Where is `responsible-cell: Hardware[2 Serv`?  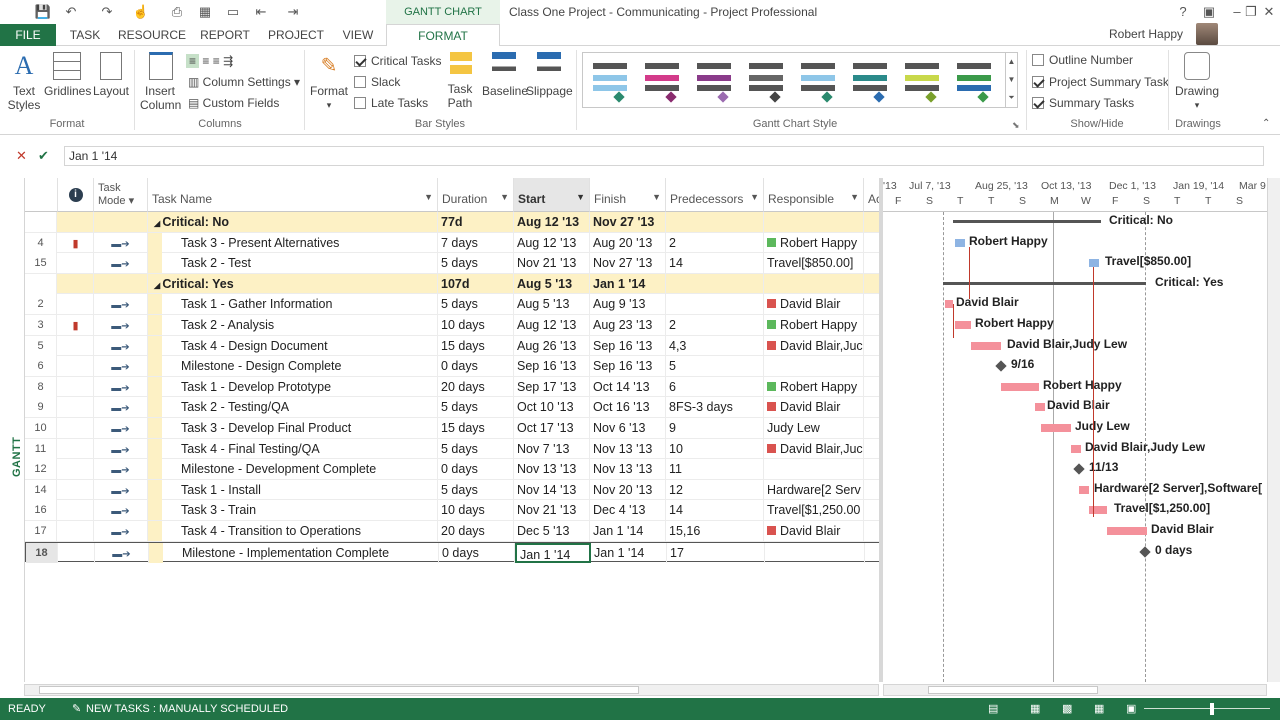 responsible-cell: Hardware[2 Serv is located at coordinates (814, 489).